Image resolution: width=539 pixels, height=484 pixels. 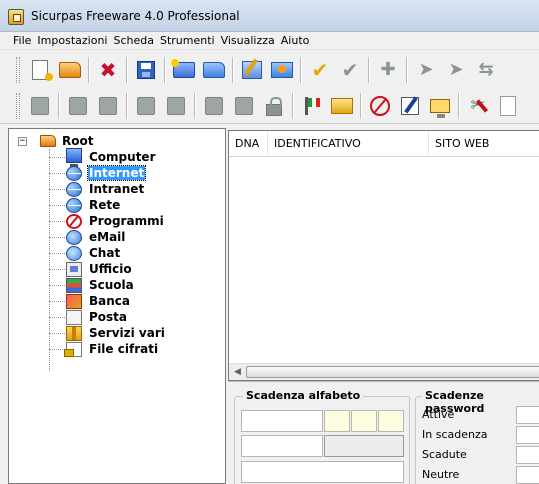 I want to click on tools-button: ✂, so click(x=478, y=106).